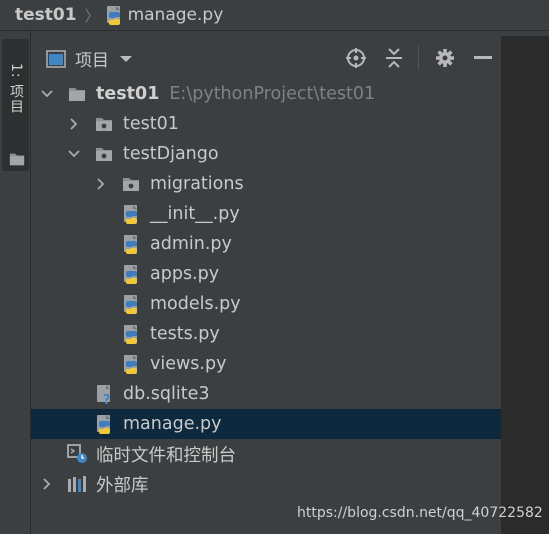  Describe the element at coordinates (197, 184) in the screenshot. I see `tree-item-label: migrations` at that location.